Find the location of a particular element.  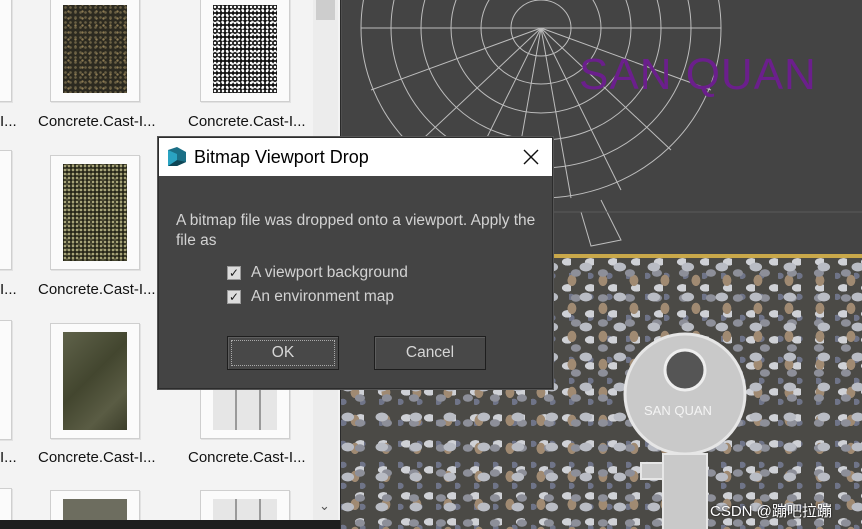

status-strip is located at coordinates (170, 524).